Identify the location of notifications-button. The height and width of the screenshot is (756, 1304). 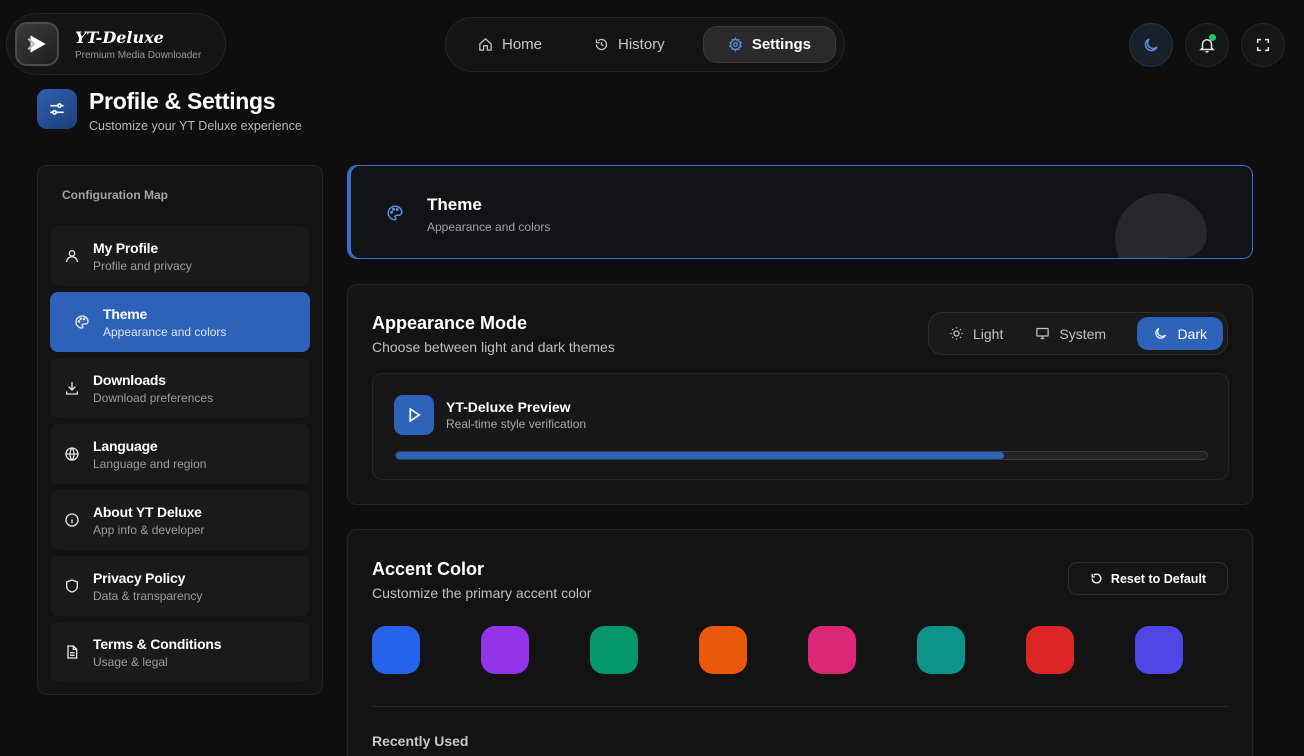
(1207, 45).